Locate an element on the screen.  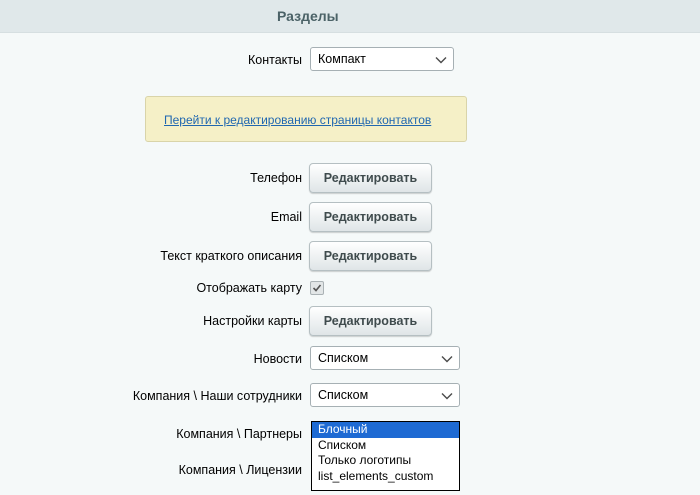
partners-option-list: Списком is located at coordinates (385, 446).